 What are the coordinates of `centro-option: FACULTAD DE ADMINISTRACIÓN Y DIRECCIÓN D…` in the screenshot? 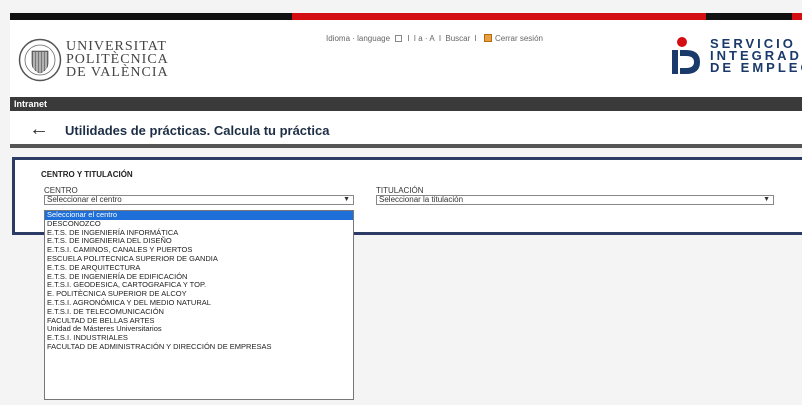 It's located at (199, 347).